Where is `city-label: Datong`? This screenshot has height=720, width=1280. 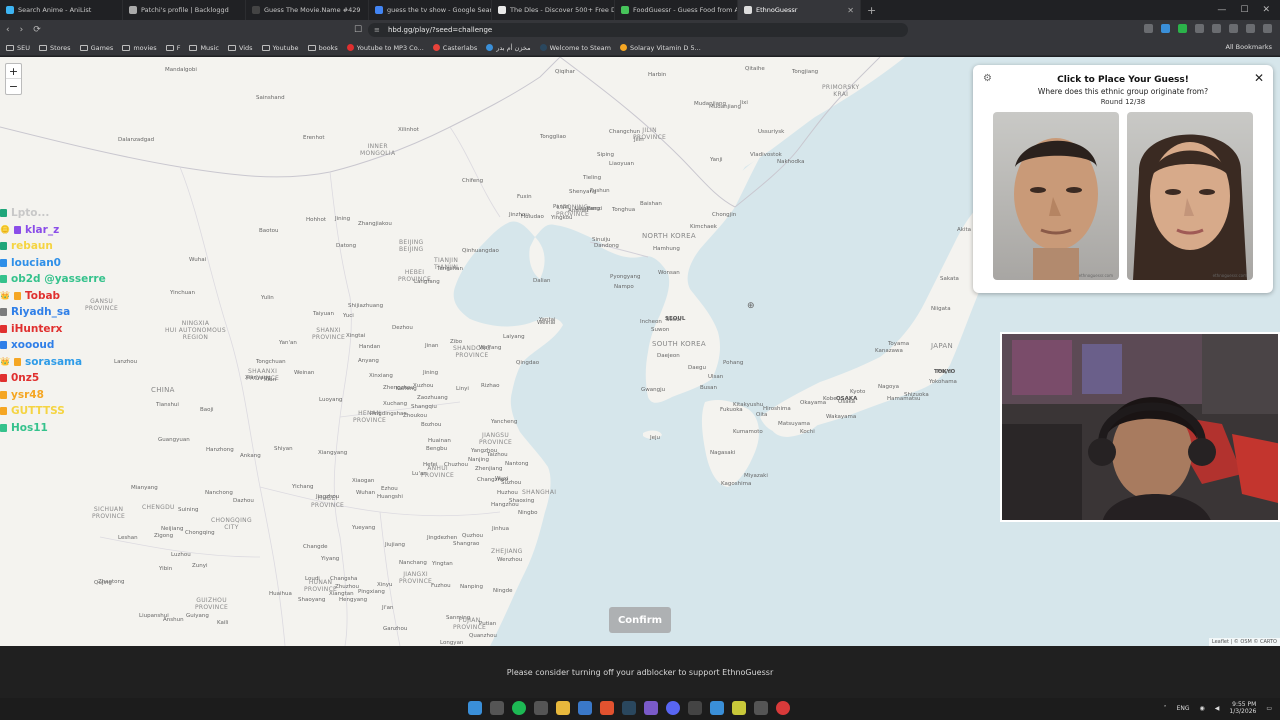 city-label: Datong is located at coordinates (346, 246).